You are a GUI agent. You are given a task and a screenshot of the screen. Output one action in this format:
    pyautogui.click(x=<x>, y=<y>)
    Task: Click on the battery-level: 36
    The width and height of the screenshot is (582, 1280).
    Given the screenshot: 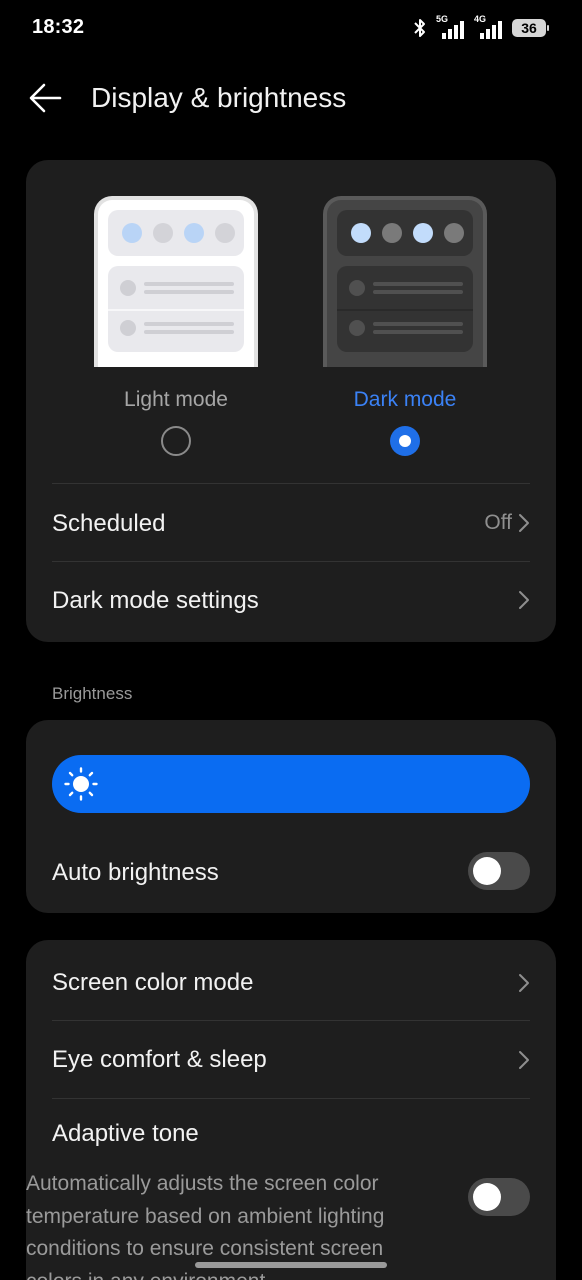 What is the action you would take?
    pyautogui.click(x=529, y=28)
    